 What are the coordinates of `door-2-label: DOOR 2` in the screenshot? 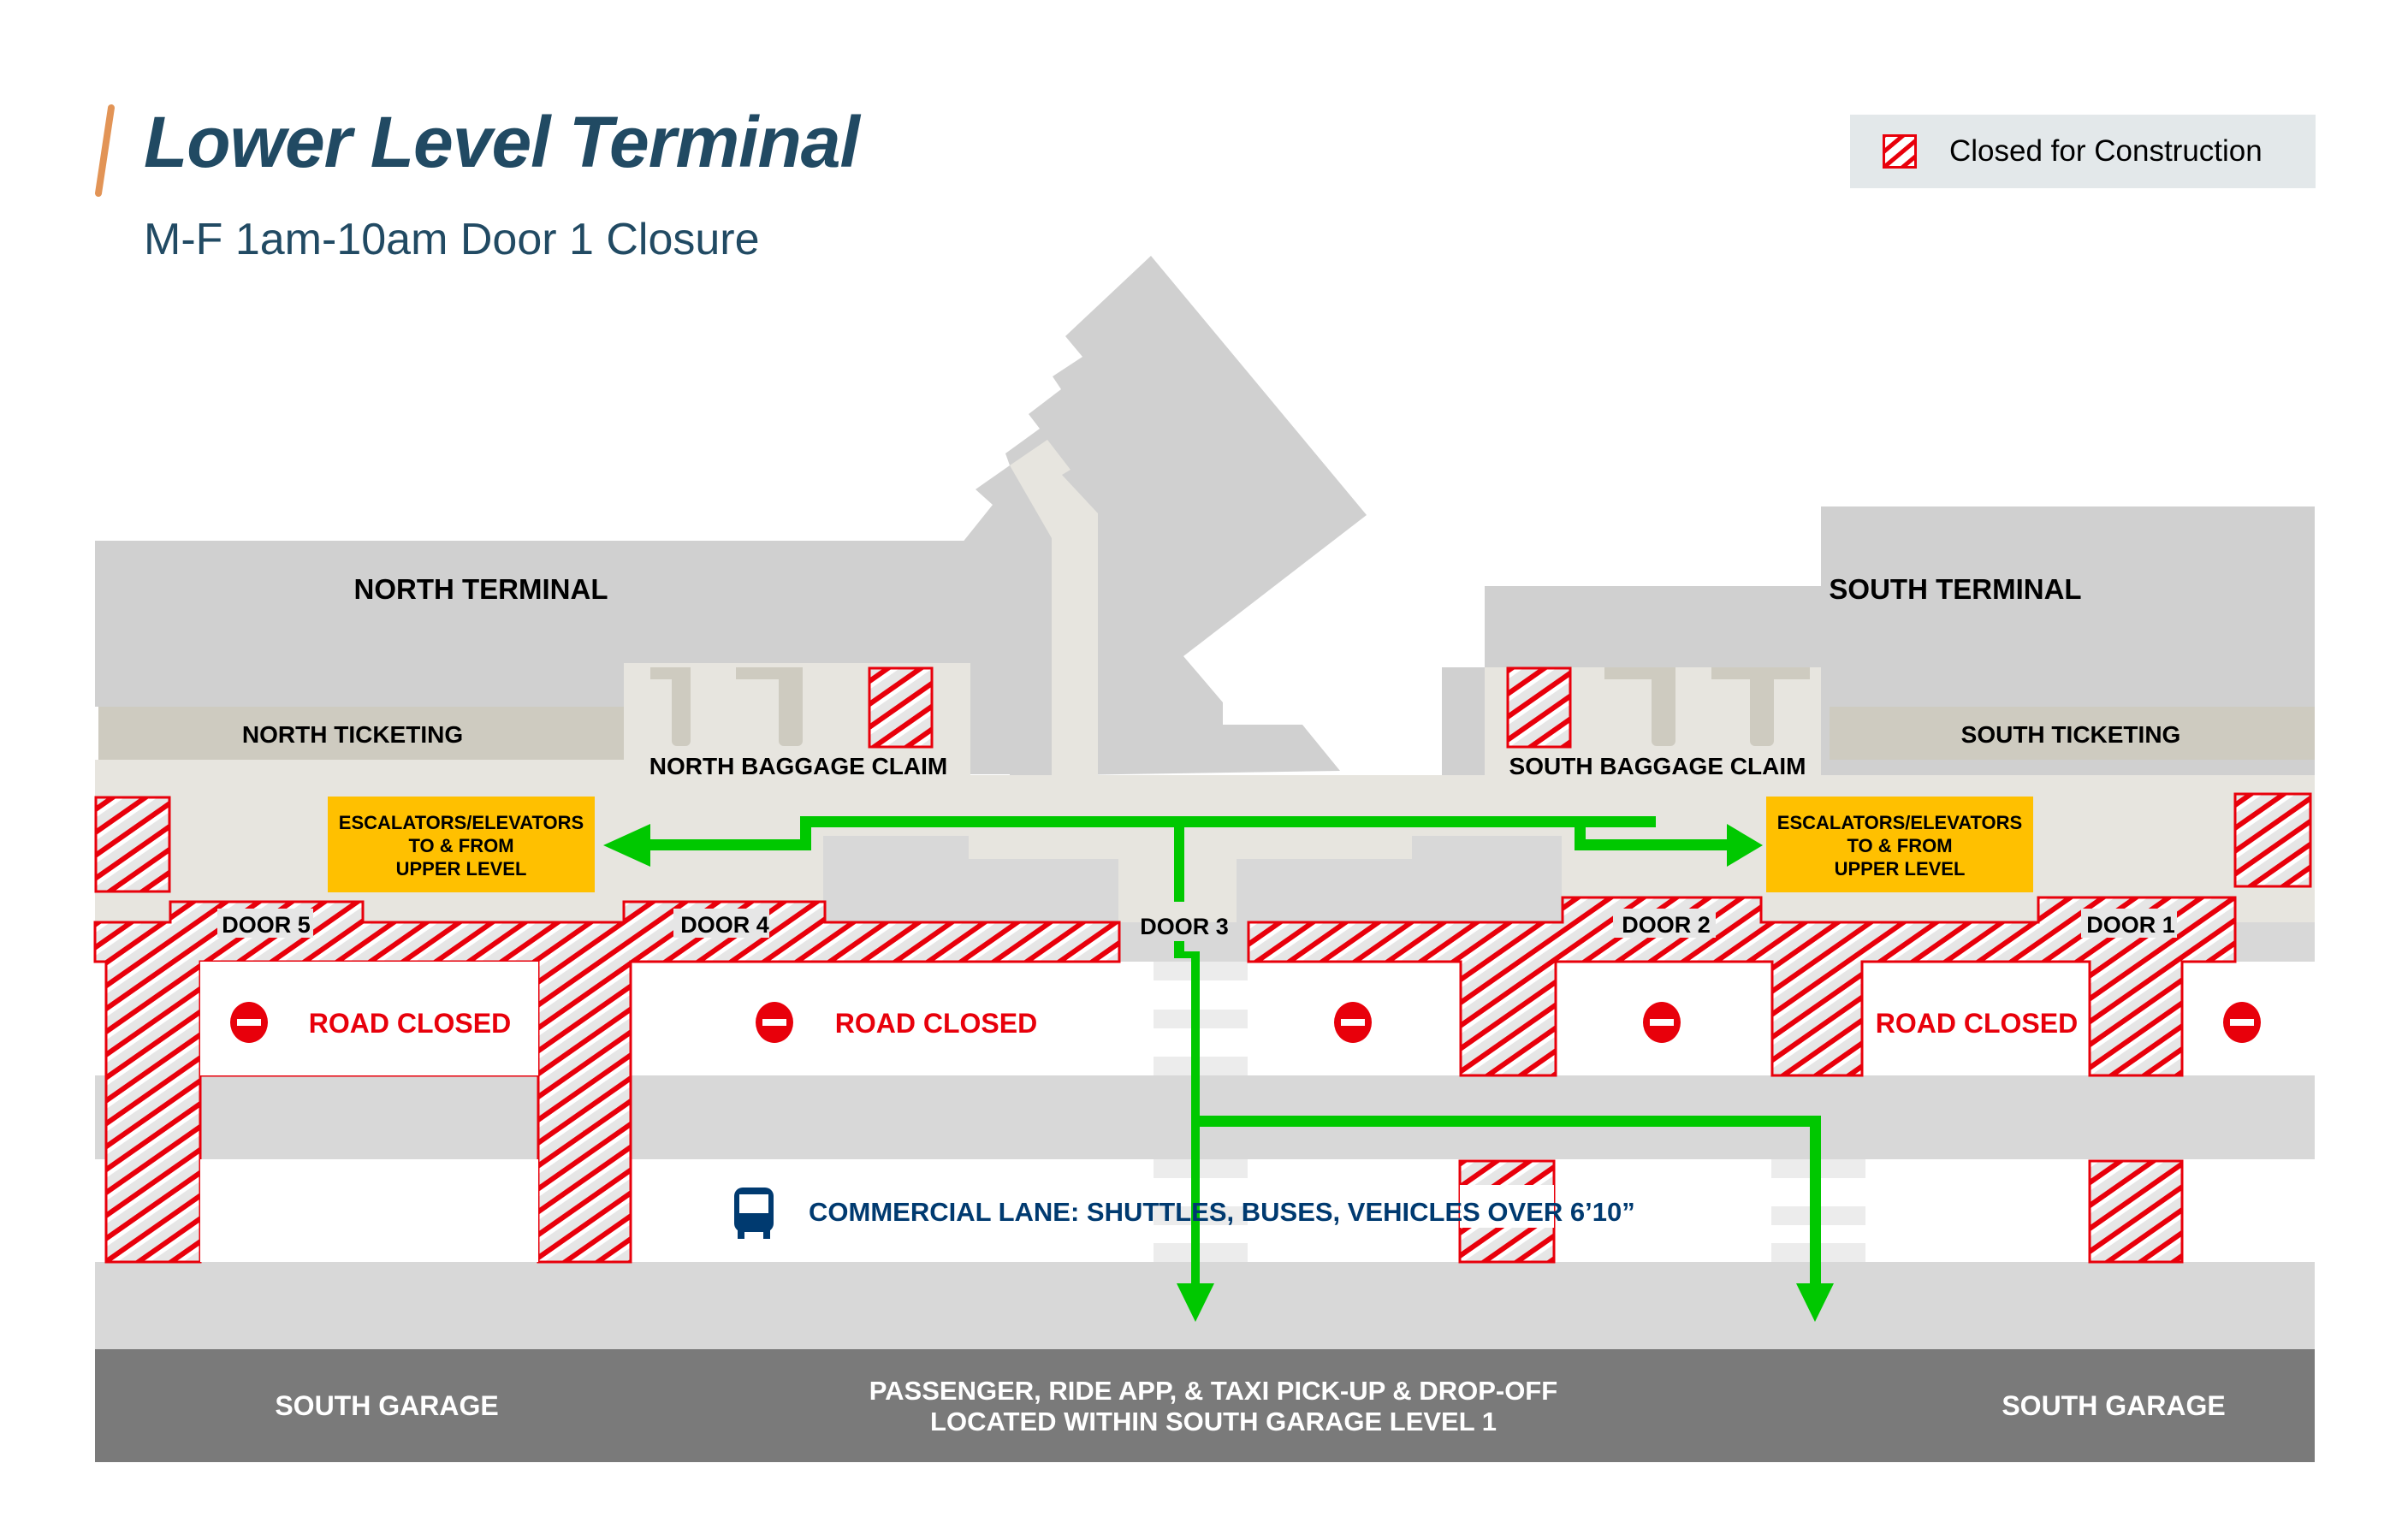 It's located at (1667, 925).